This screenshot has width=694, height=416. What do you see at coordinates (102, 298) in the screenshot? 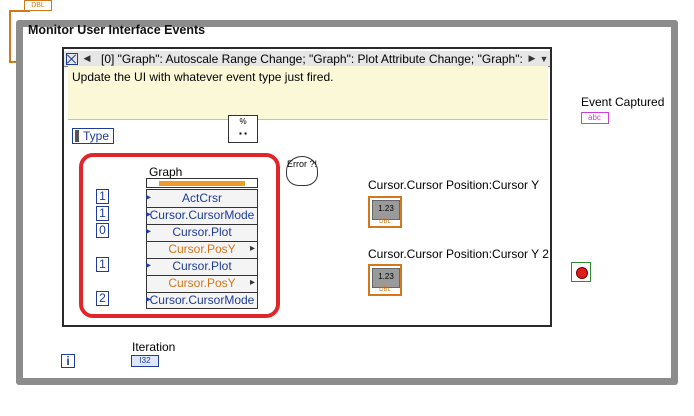
I see `numeric-constant: 2` at bounding box center [102, 298].